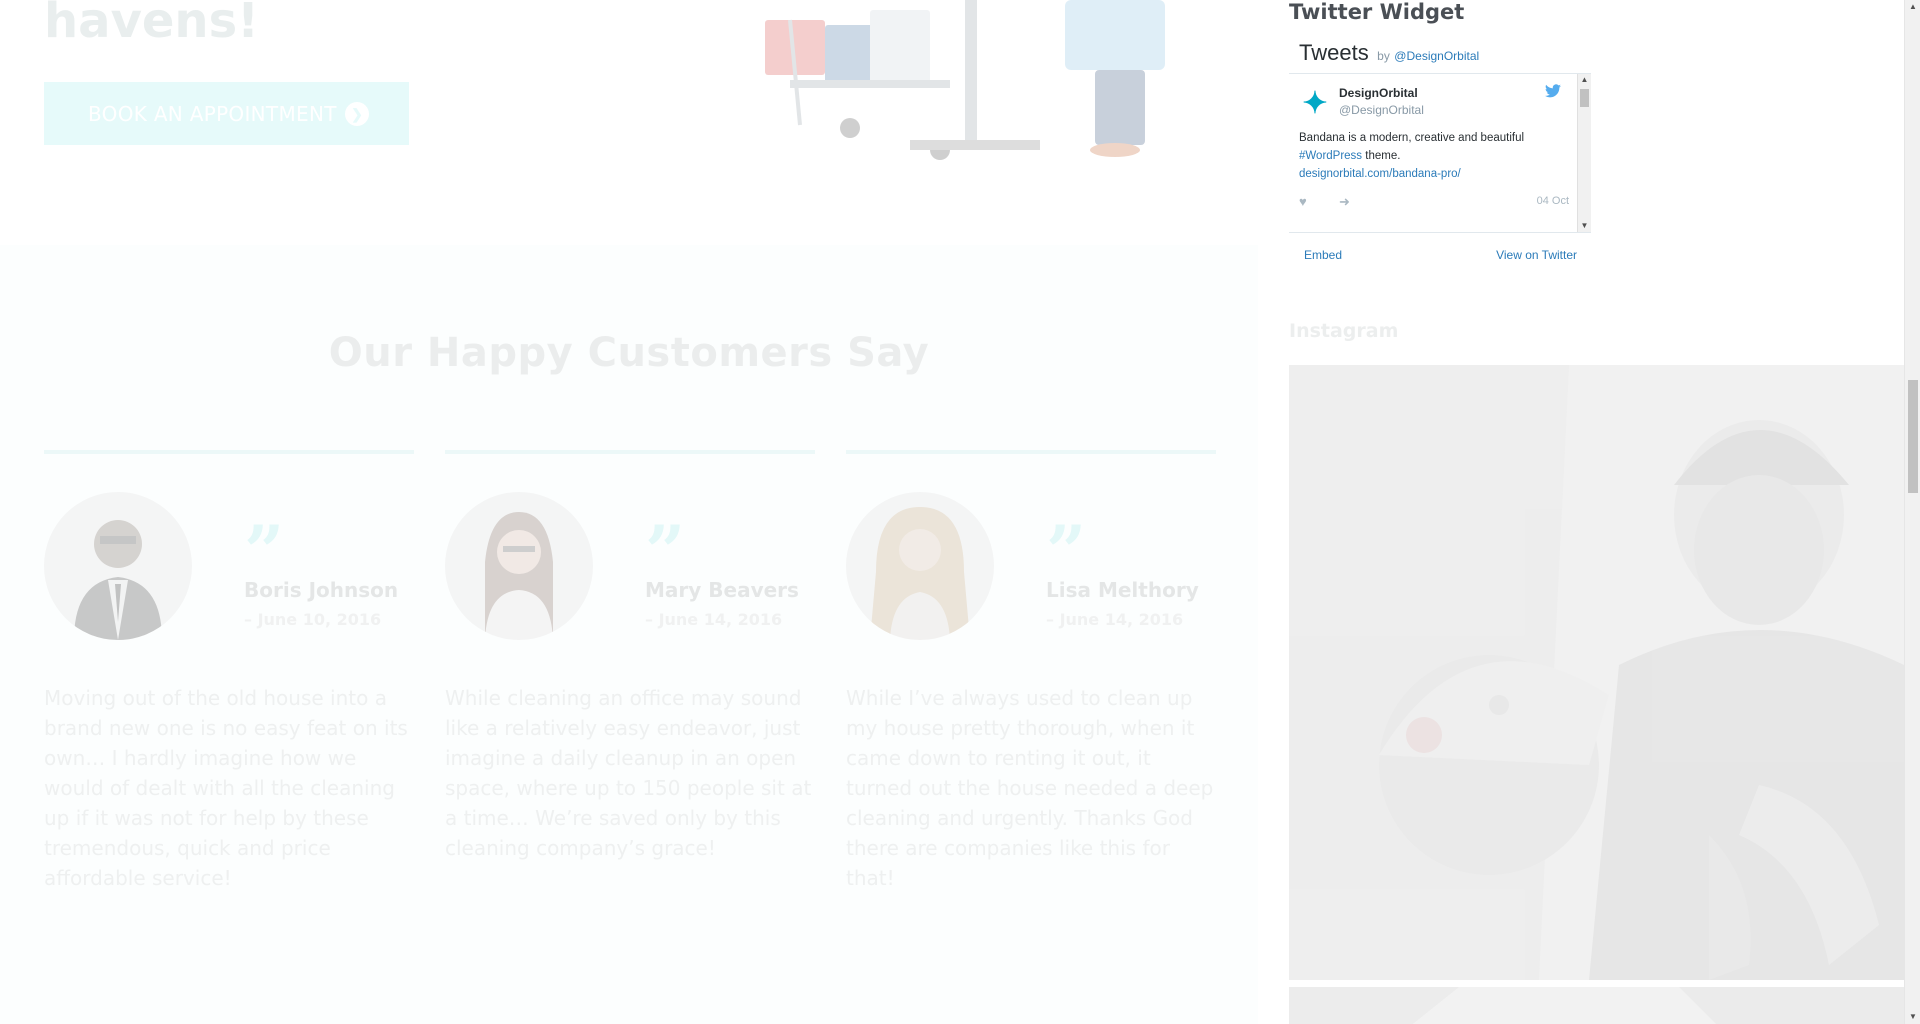  I want to click on tweet-feed-scrollbar: ▲ ▼, so click(1584, 153).